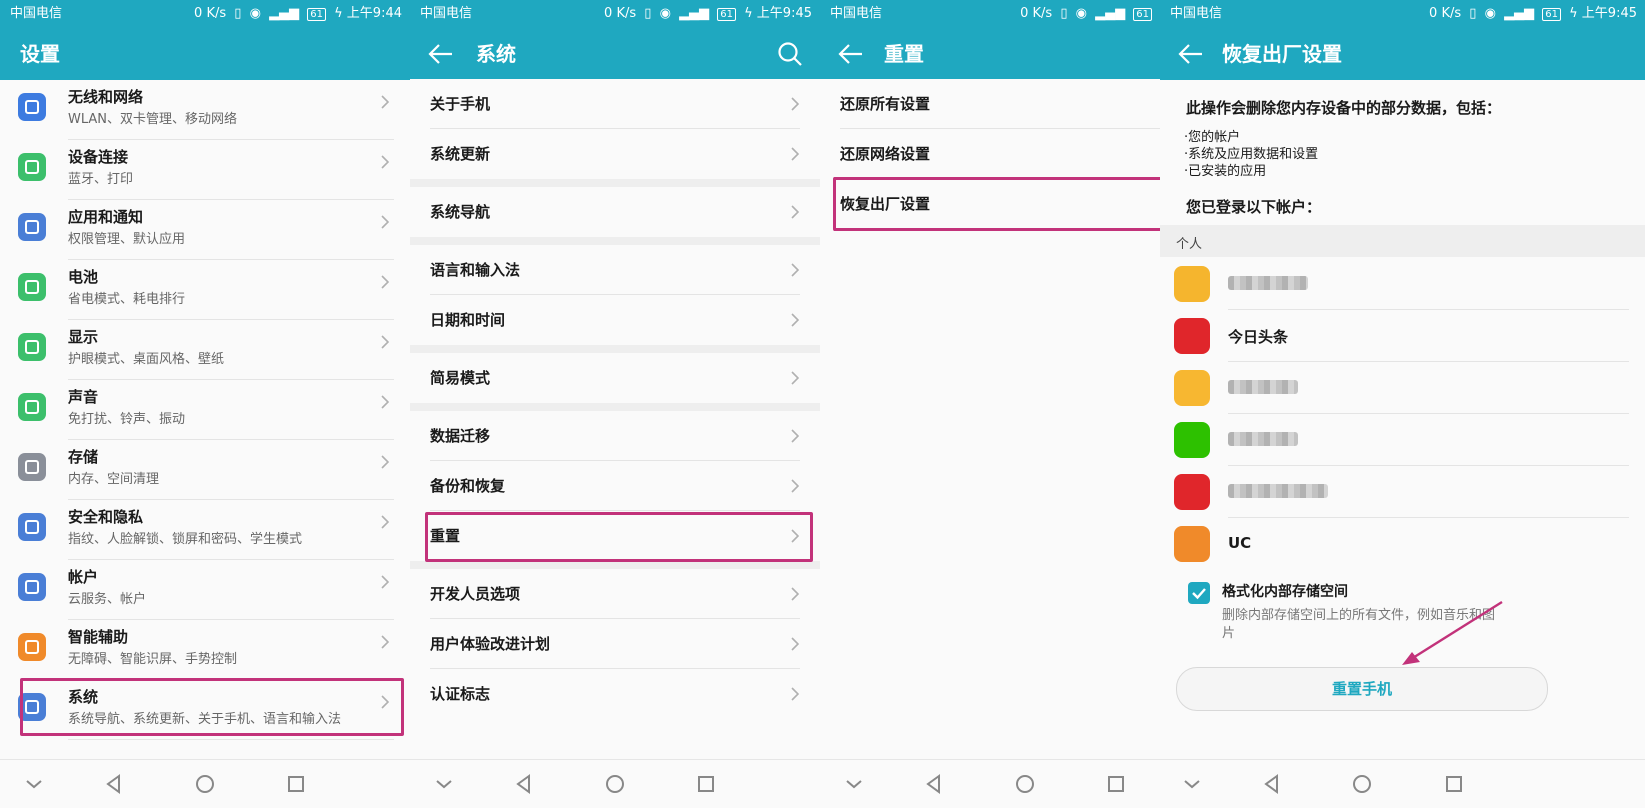 The image size is (1645, 808). I want to click on settings-item: 应用和通知 权限管理、默认应用, so click(205, 230).